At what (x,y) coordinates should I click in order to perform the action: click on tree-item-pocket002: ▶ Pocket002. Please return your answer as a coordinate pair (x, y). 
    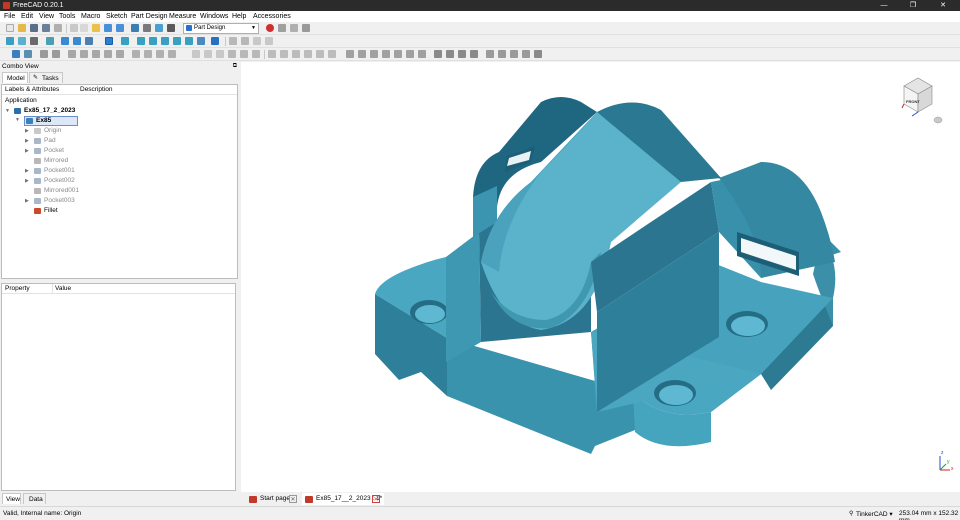
    Looking at the image, I should click on (65, 181).